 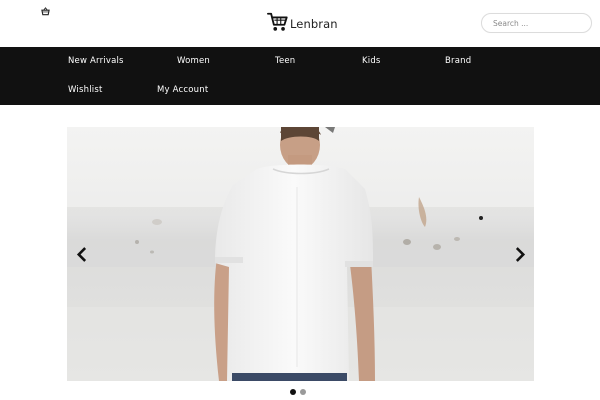 What do you see at coordinates (371, 61) in the screenshot?
I see `nav-item-kids: Kids` at bounding box center [371, 61].